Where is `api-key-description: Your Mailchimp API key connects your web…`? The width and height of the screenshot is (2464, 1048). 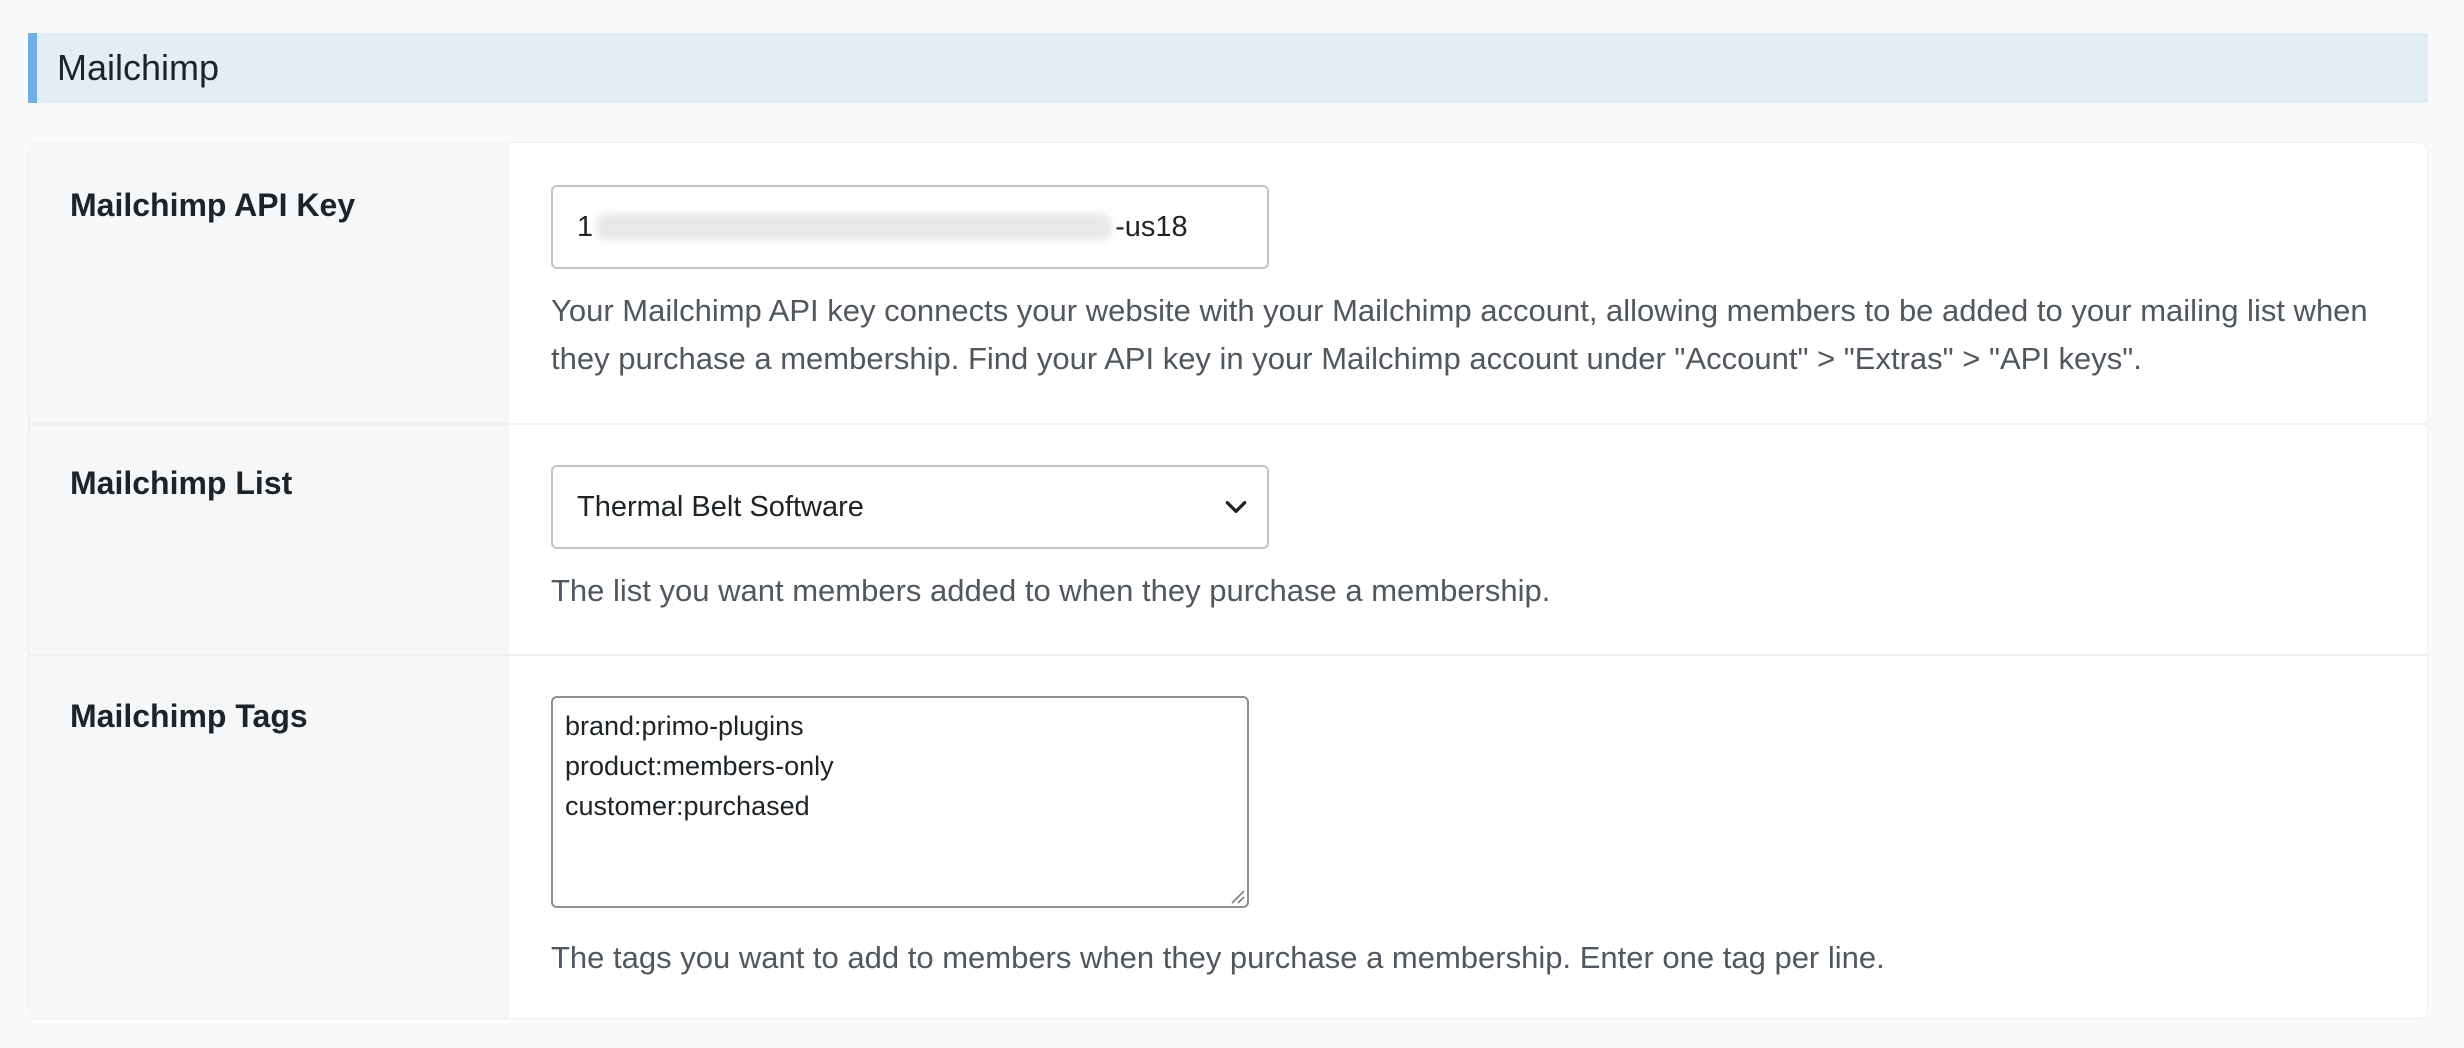
api-key-description: Your Mailchimp API key connects your web… is located at coordinates (1459, 334).